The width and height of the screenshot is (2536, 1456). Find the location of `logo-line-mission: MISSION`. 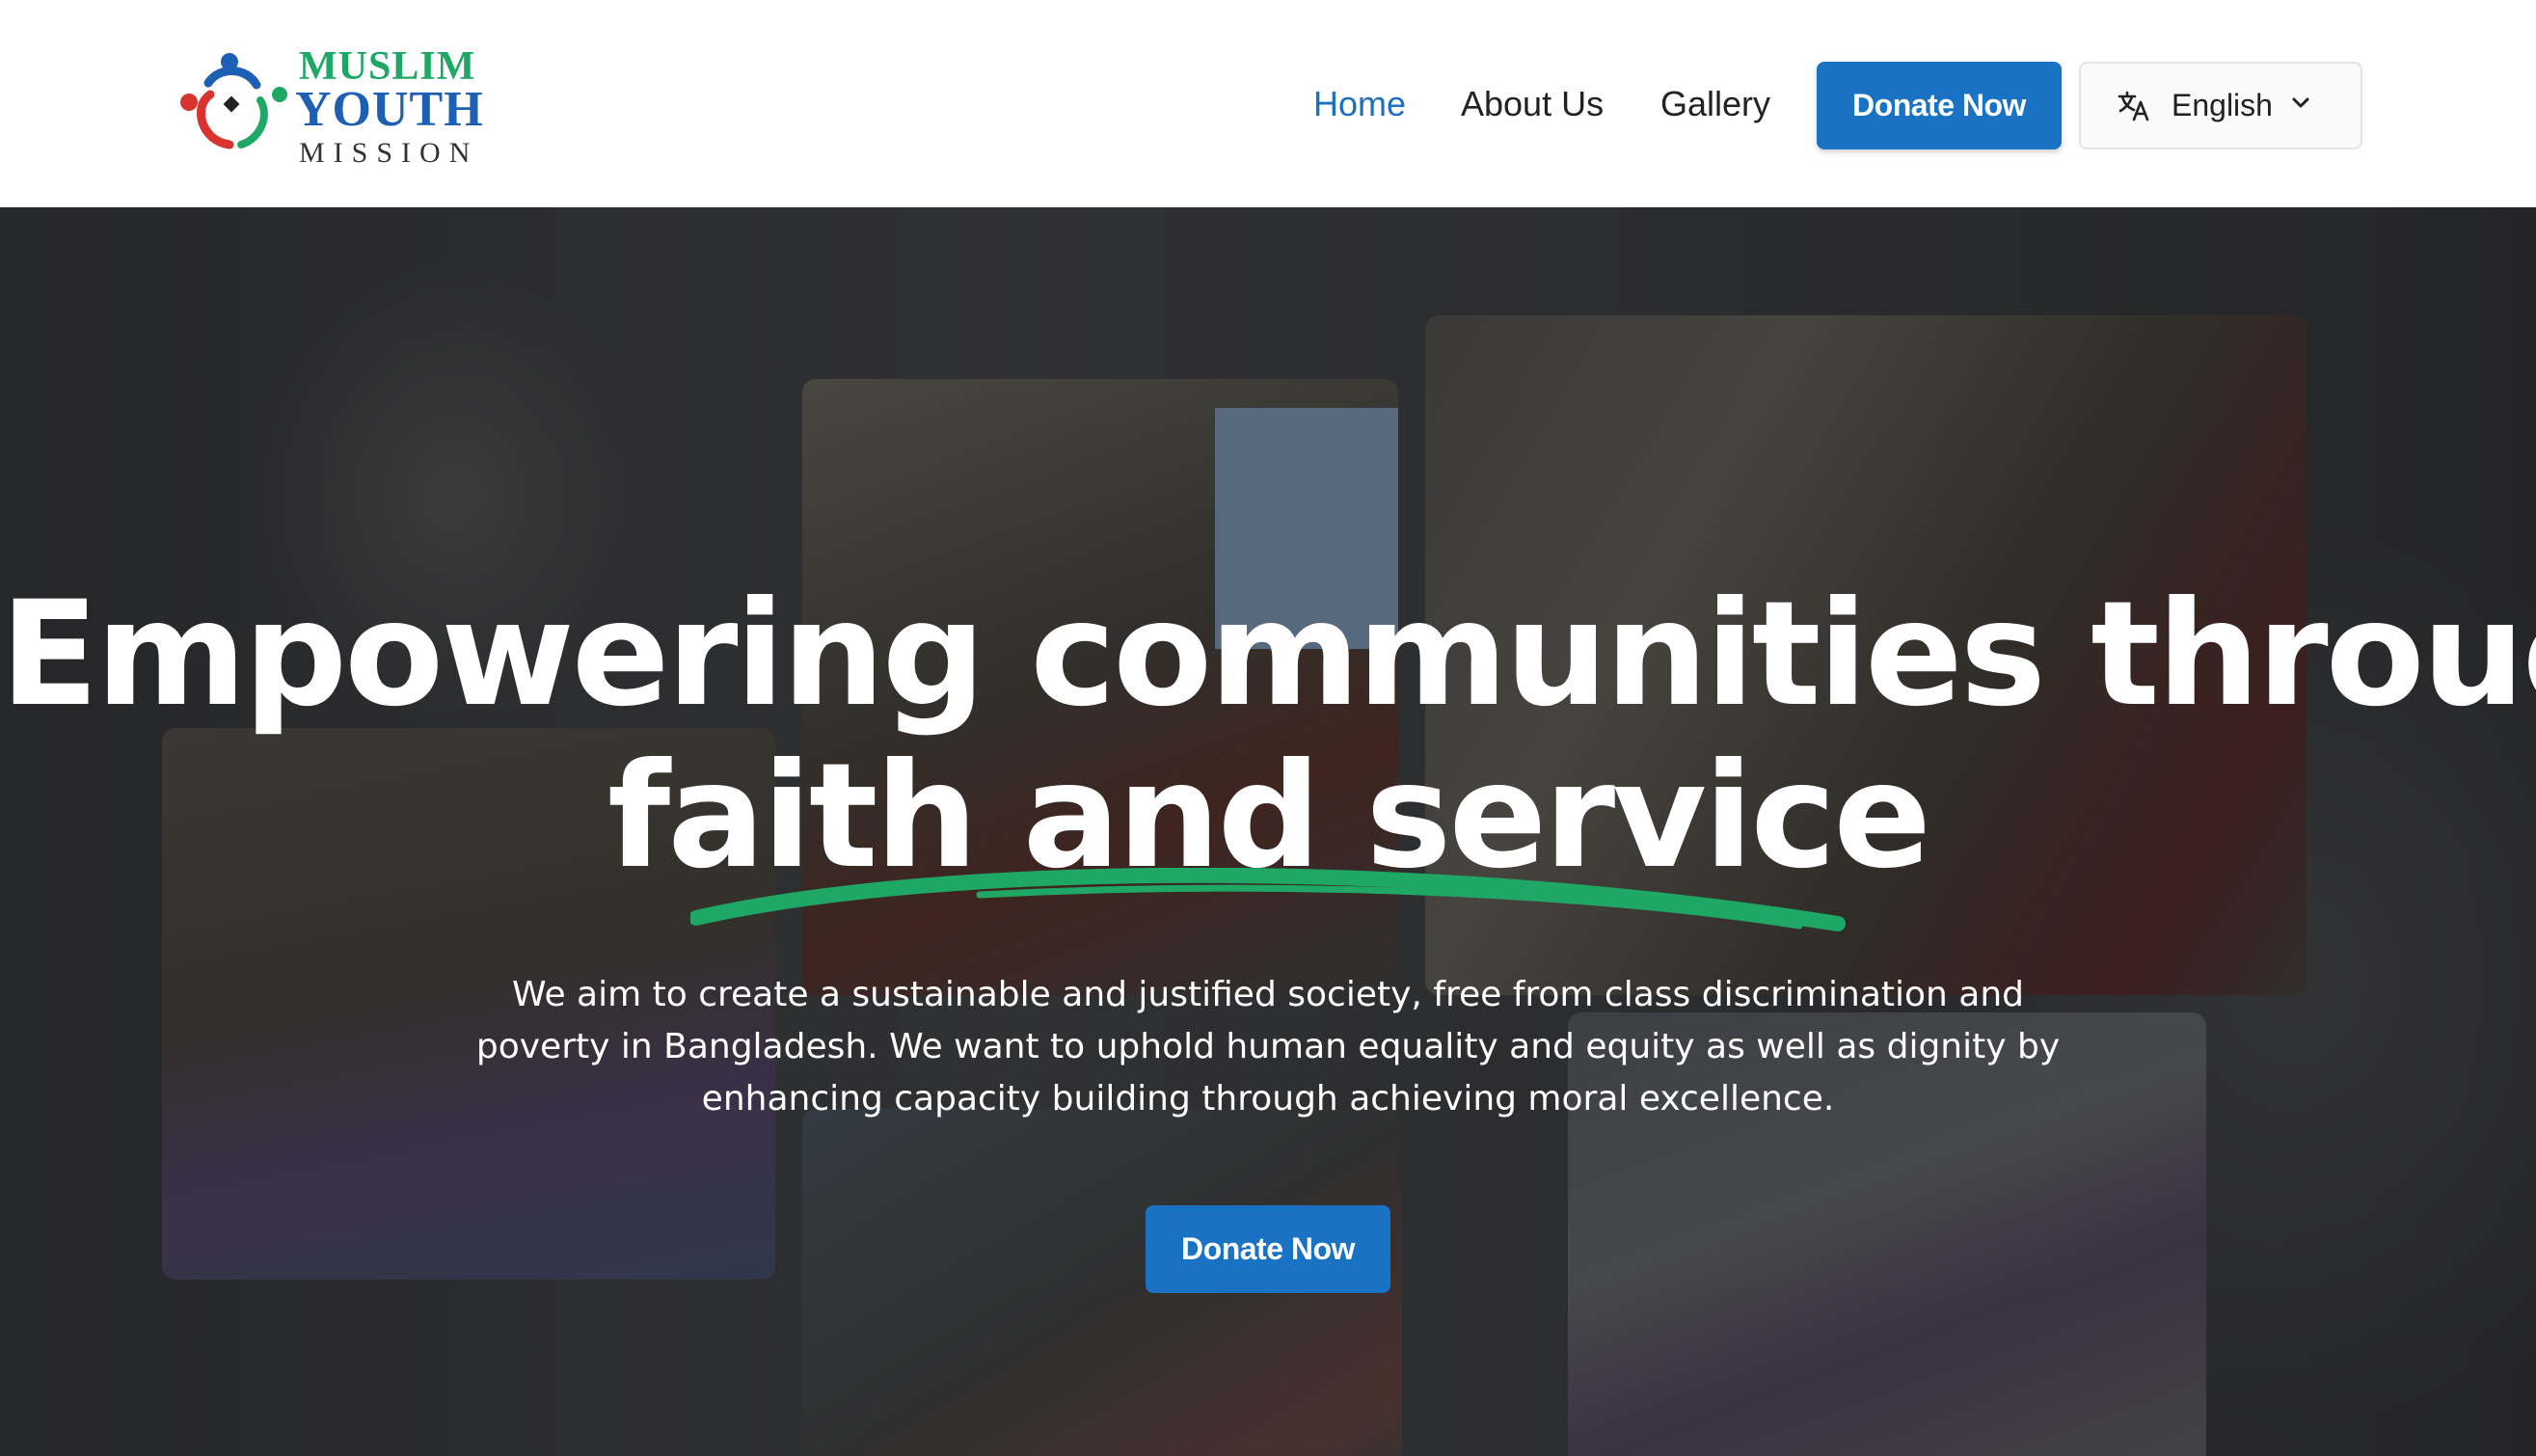

logo-line-mission: MISSION is located at coordinates (389, 153).